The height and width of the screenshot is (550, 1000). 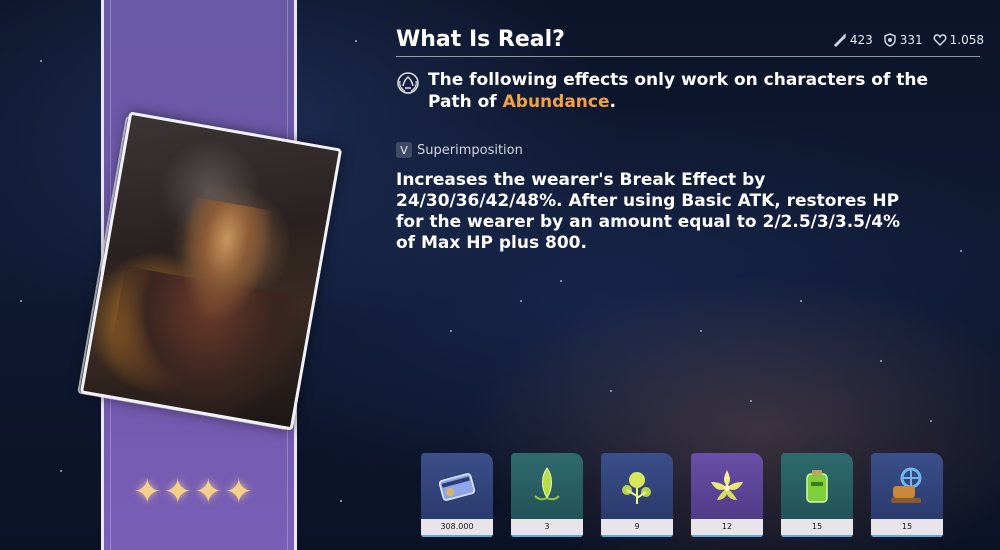 What do you see at coordinates (459, 150) in the screenshot?
I see `superimposition-label: V Superimposition` at bounding box center [459, 150].